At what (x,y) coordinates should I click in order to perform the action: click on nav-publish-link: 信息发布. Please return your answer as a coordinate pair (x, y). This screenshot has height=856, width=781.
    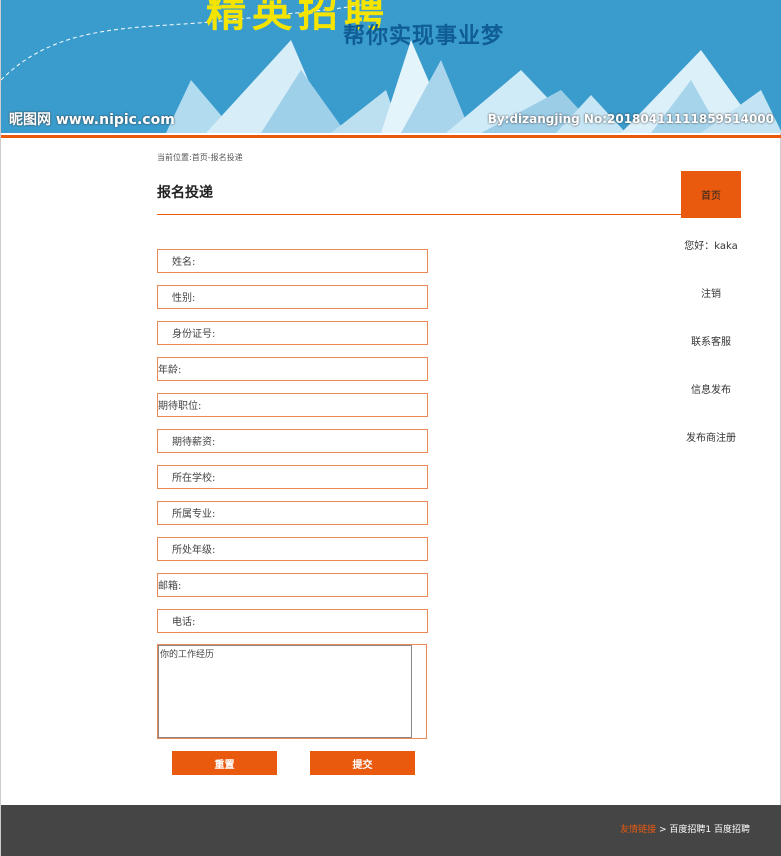
    Looking at the image, I should click on (711, 388).